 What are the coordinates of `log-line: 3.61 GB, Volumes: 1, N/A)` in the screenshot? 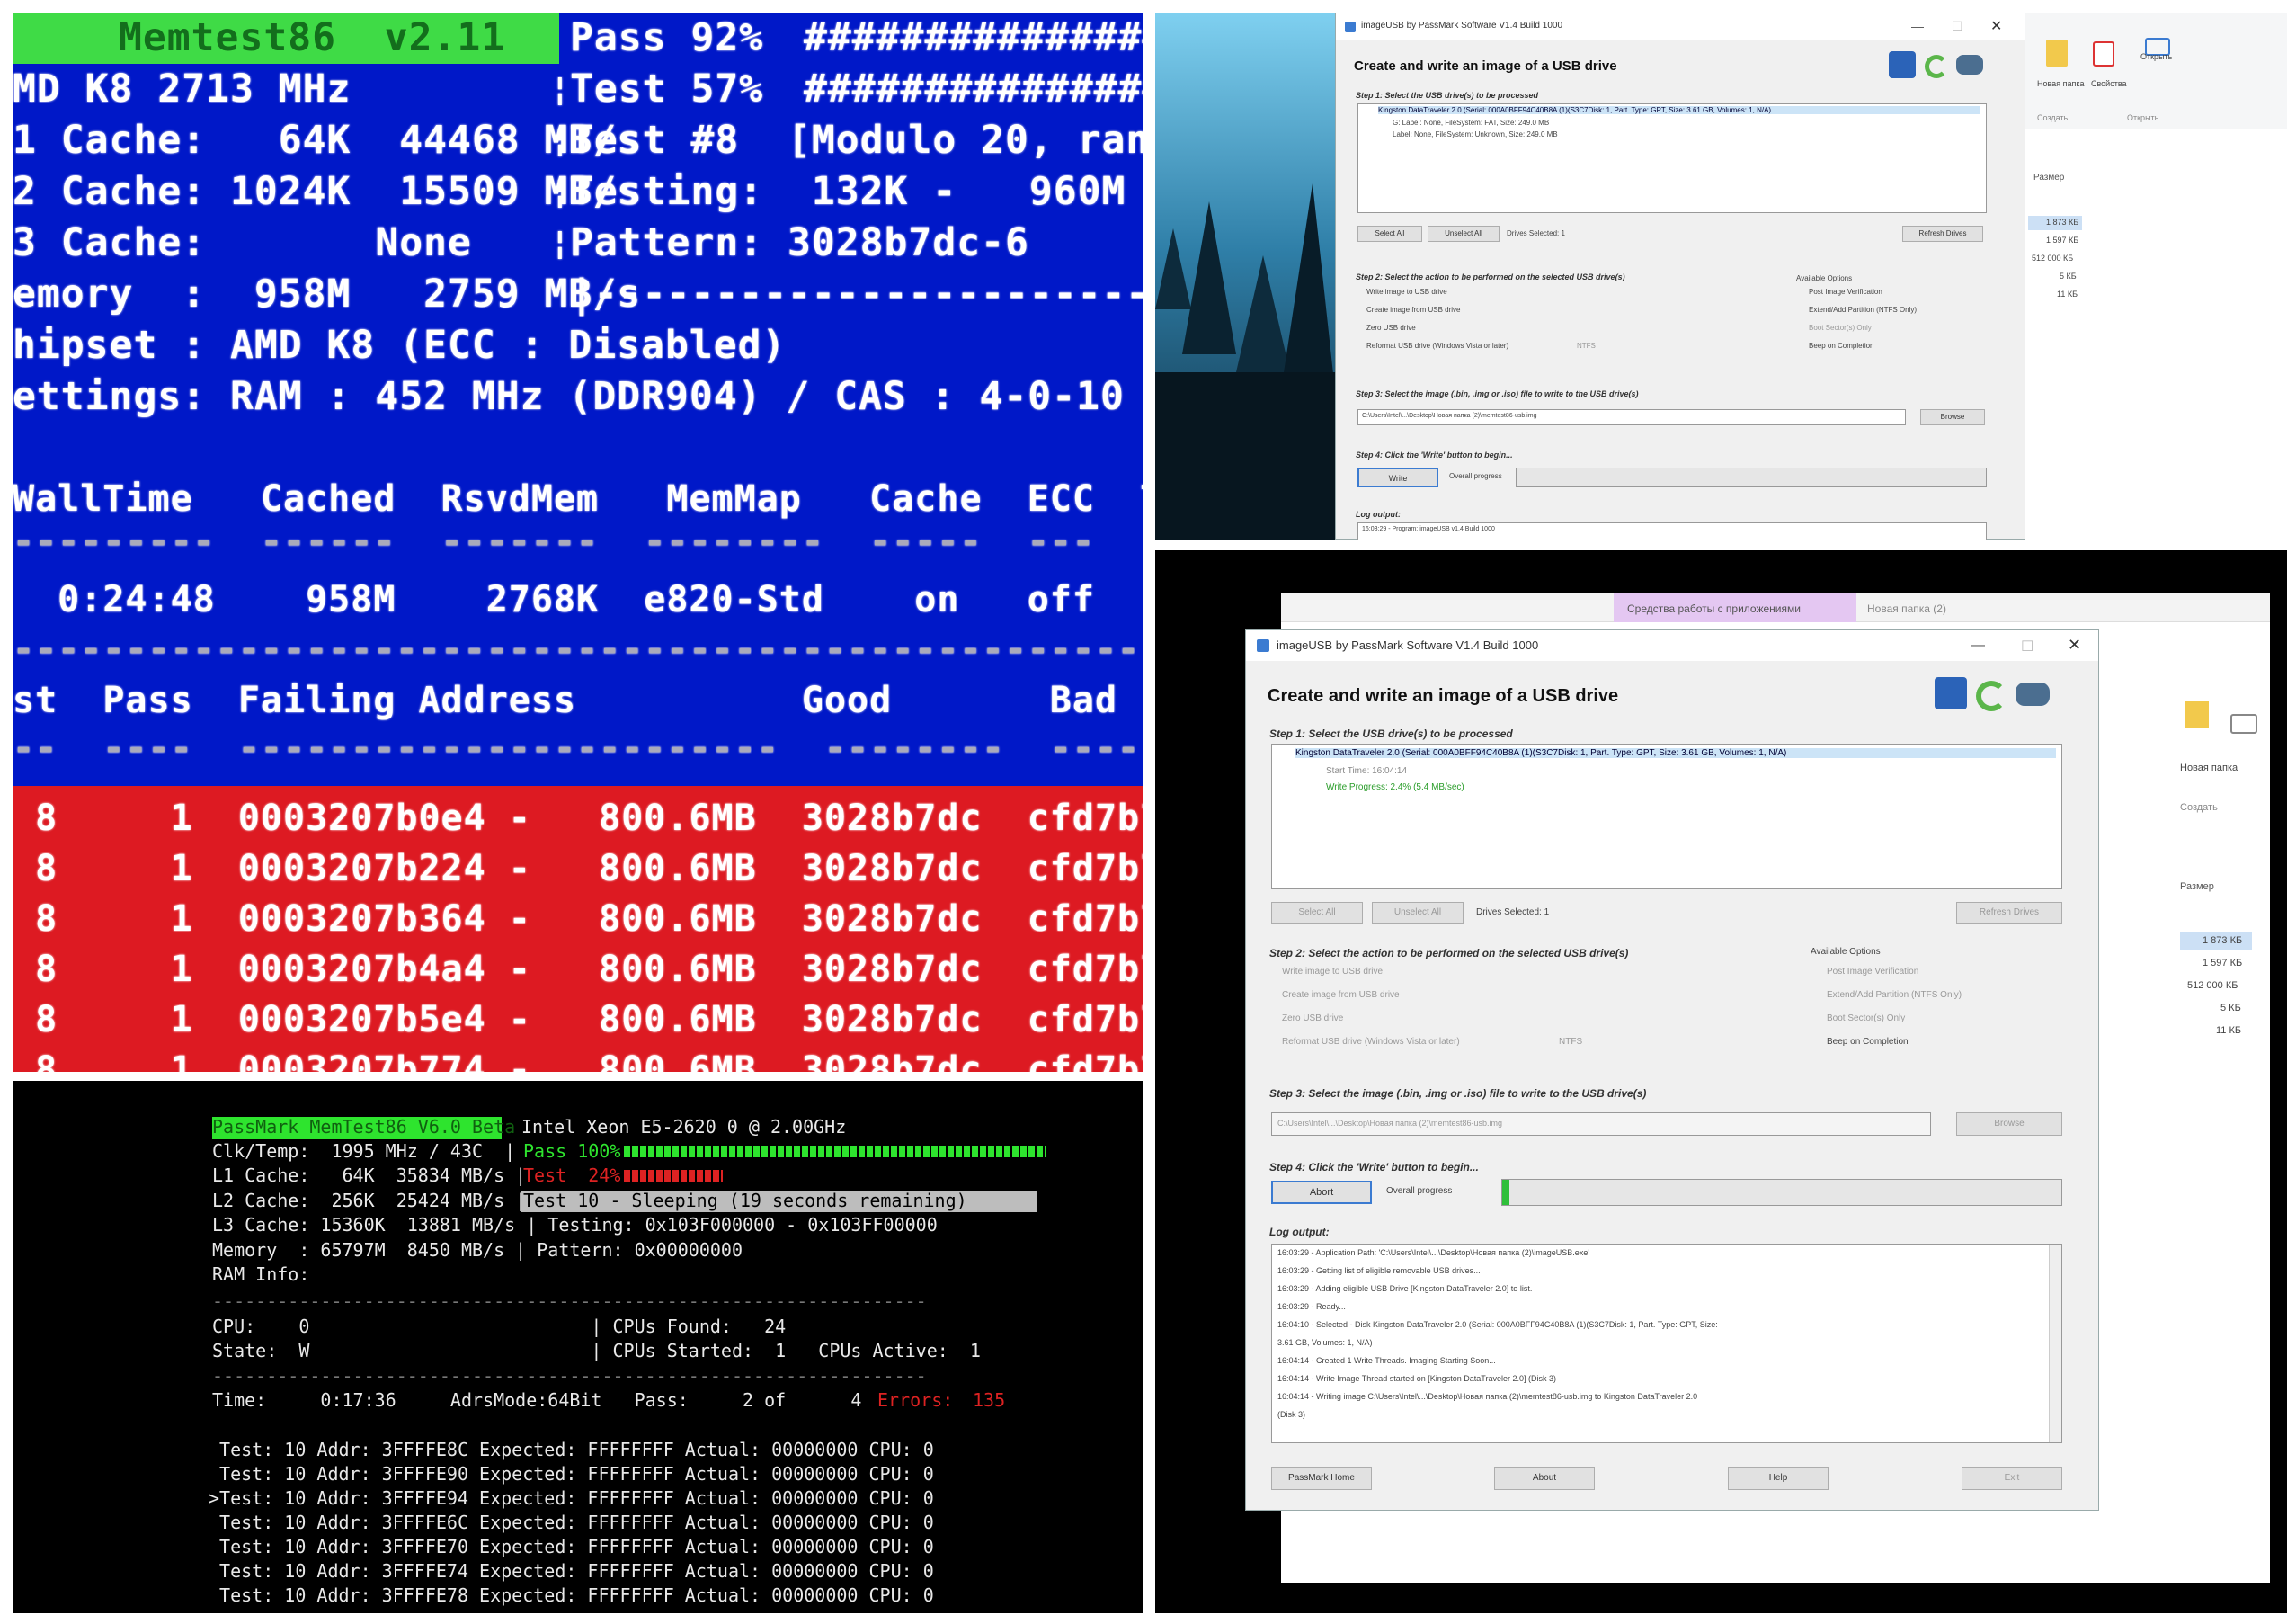 It's located at (1325, 1342).